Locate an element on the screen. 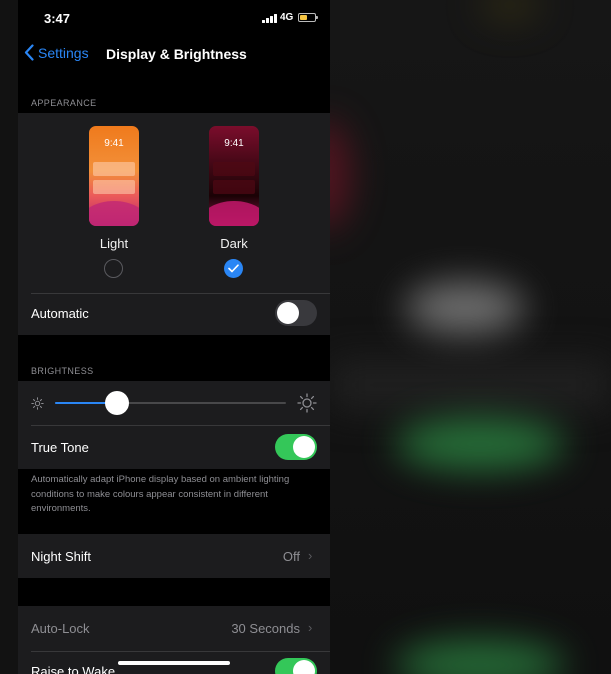  light-radio is located at coordinates (113, 268).